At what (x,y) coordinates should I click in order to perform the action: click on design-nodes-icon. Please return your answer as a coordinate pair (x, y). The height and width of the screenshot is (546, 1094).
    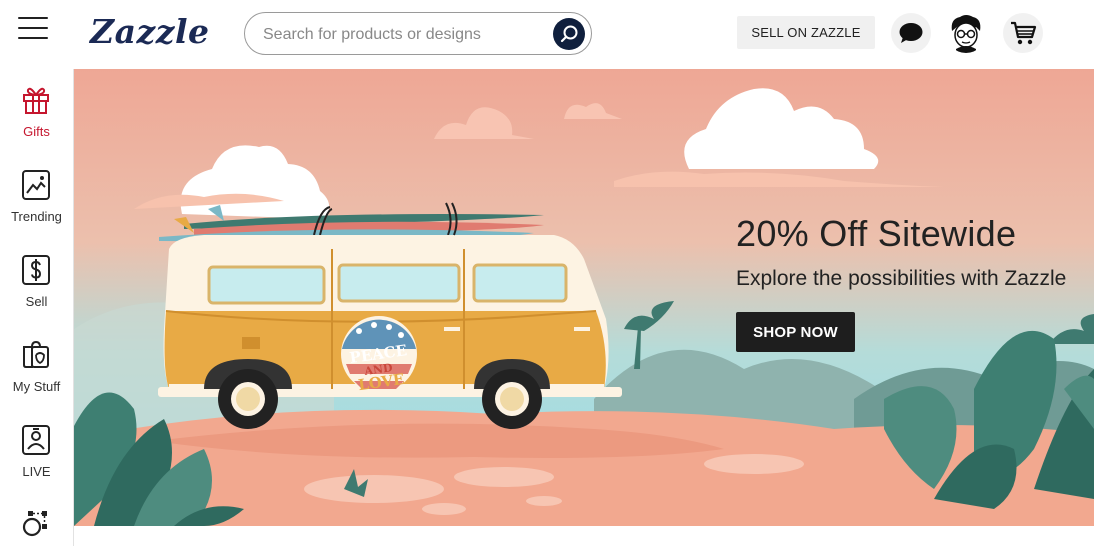
    Looking at the image, I should click on (34, 524).